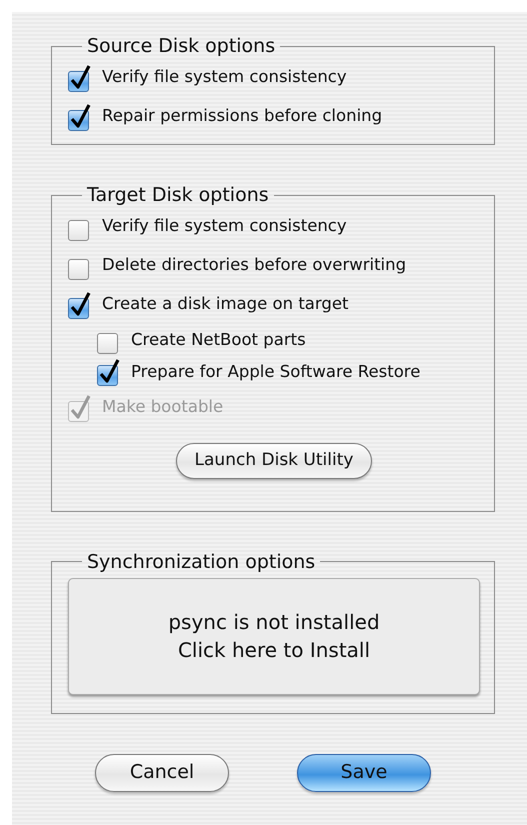 This screenshot has width=527, height=825. Describe the element at coordinates (274, 636) in the screenshot. I see `install-button: psync is not installed Click here to Install` at that location.